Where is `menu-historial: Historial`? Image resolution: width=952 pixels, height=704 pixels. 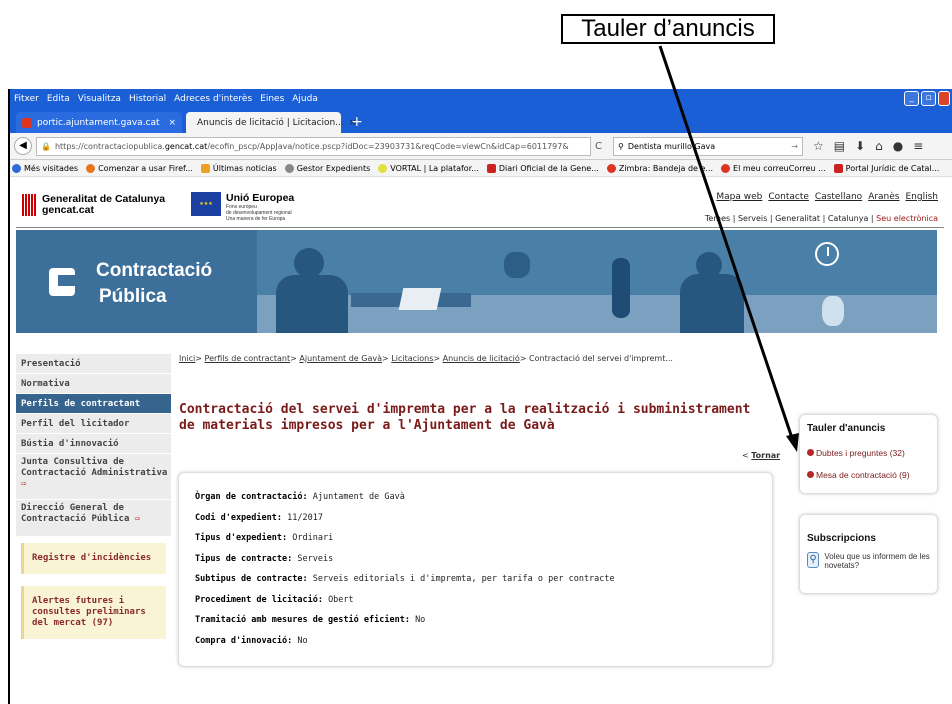
menu-historial: Historial is located at coordinates (147, 99).